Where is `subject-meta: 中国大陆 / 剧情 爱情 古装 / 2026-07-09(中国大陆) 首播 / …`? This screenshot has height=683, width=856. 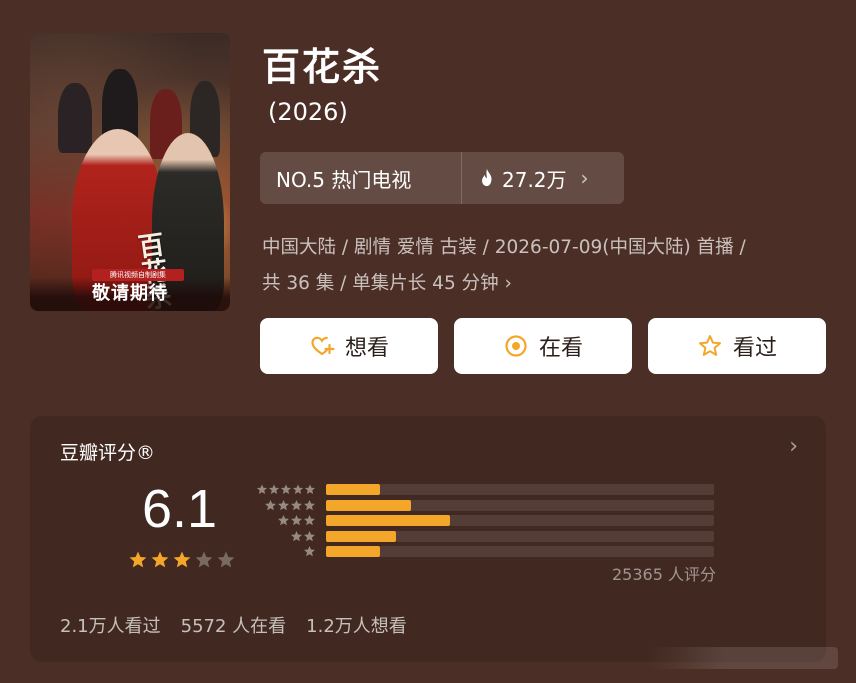 subject-meta: 中国大陆 / 剧情 爱情 古装 / 2026-07-09(中国大陆) 首播 / … is located at coordinates (547, 266).